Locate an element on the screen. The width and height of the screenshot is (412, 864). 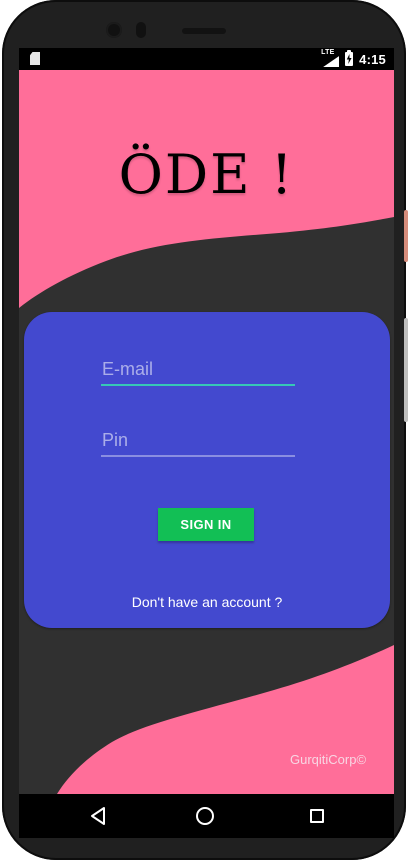
pin-field-container is located at coordinates (199, 442).